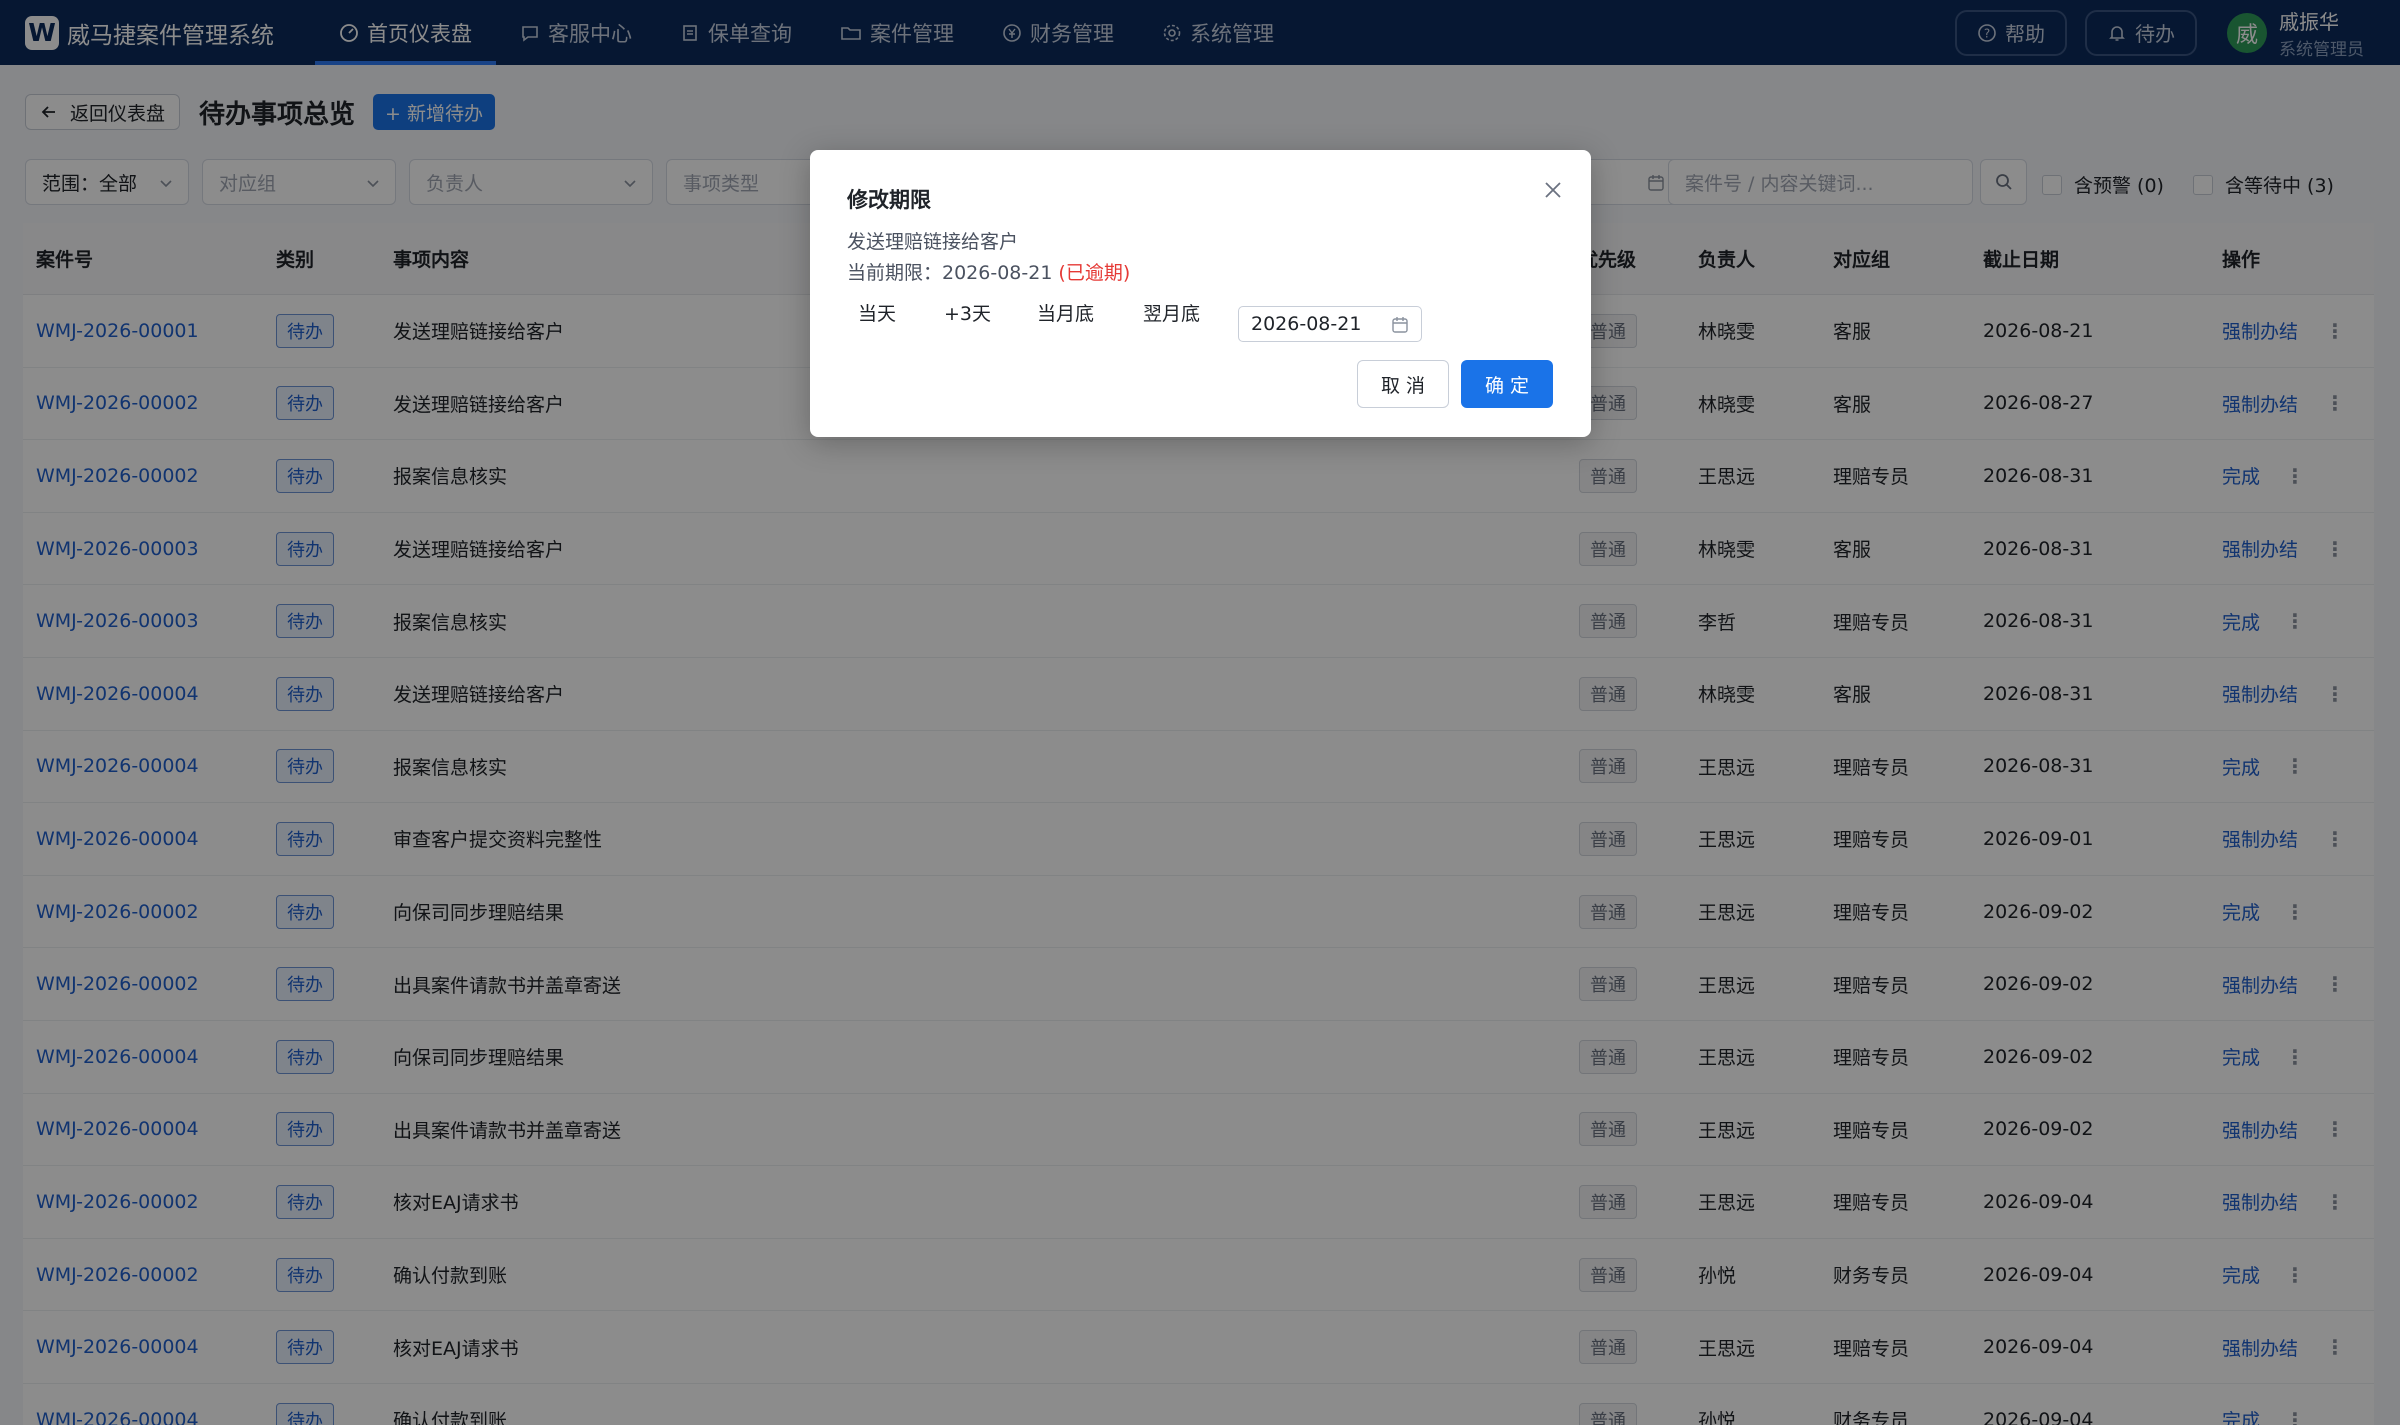 The image size is (2400, 1425). I want to click on calendar-icon, so click(1400, 325).